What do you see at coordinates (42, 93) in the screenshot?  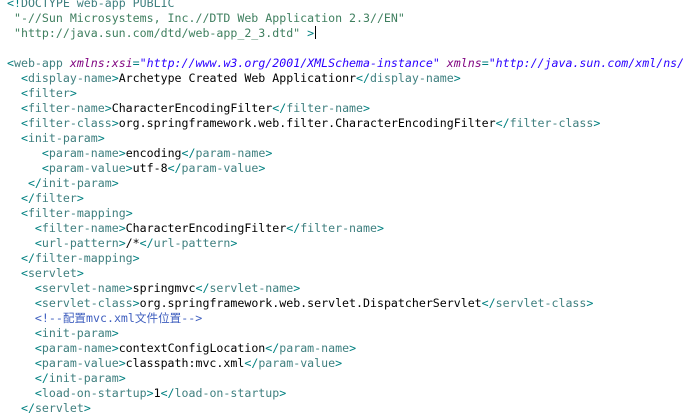 I see `code-line: <filter>` at bounding box center [42, 93].